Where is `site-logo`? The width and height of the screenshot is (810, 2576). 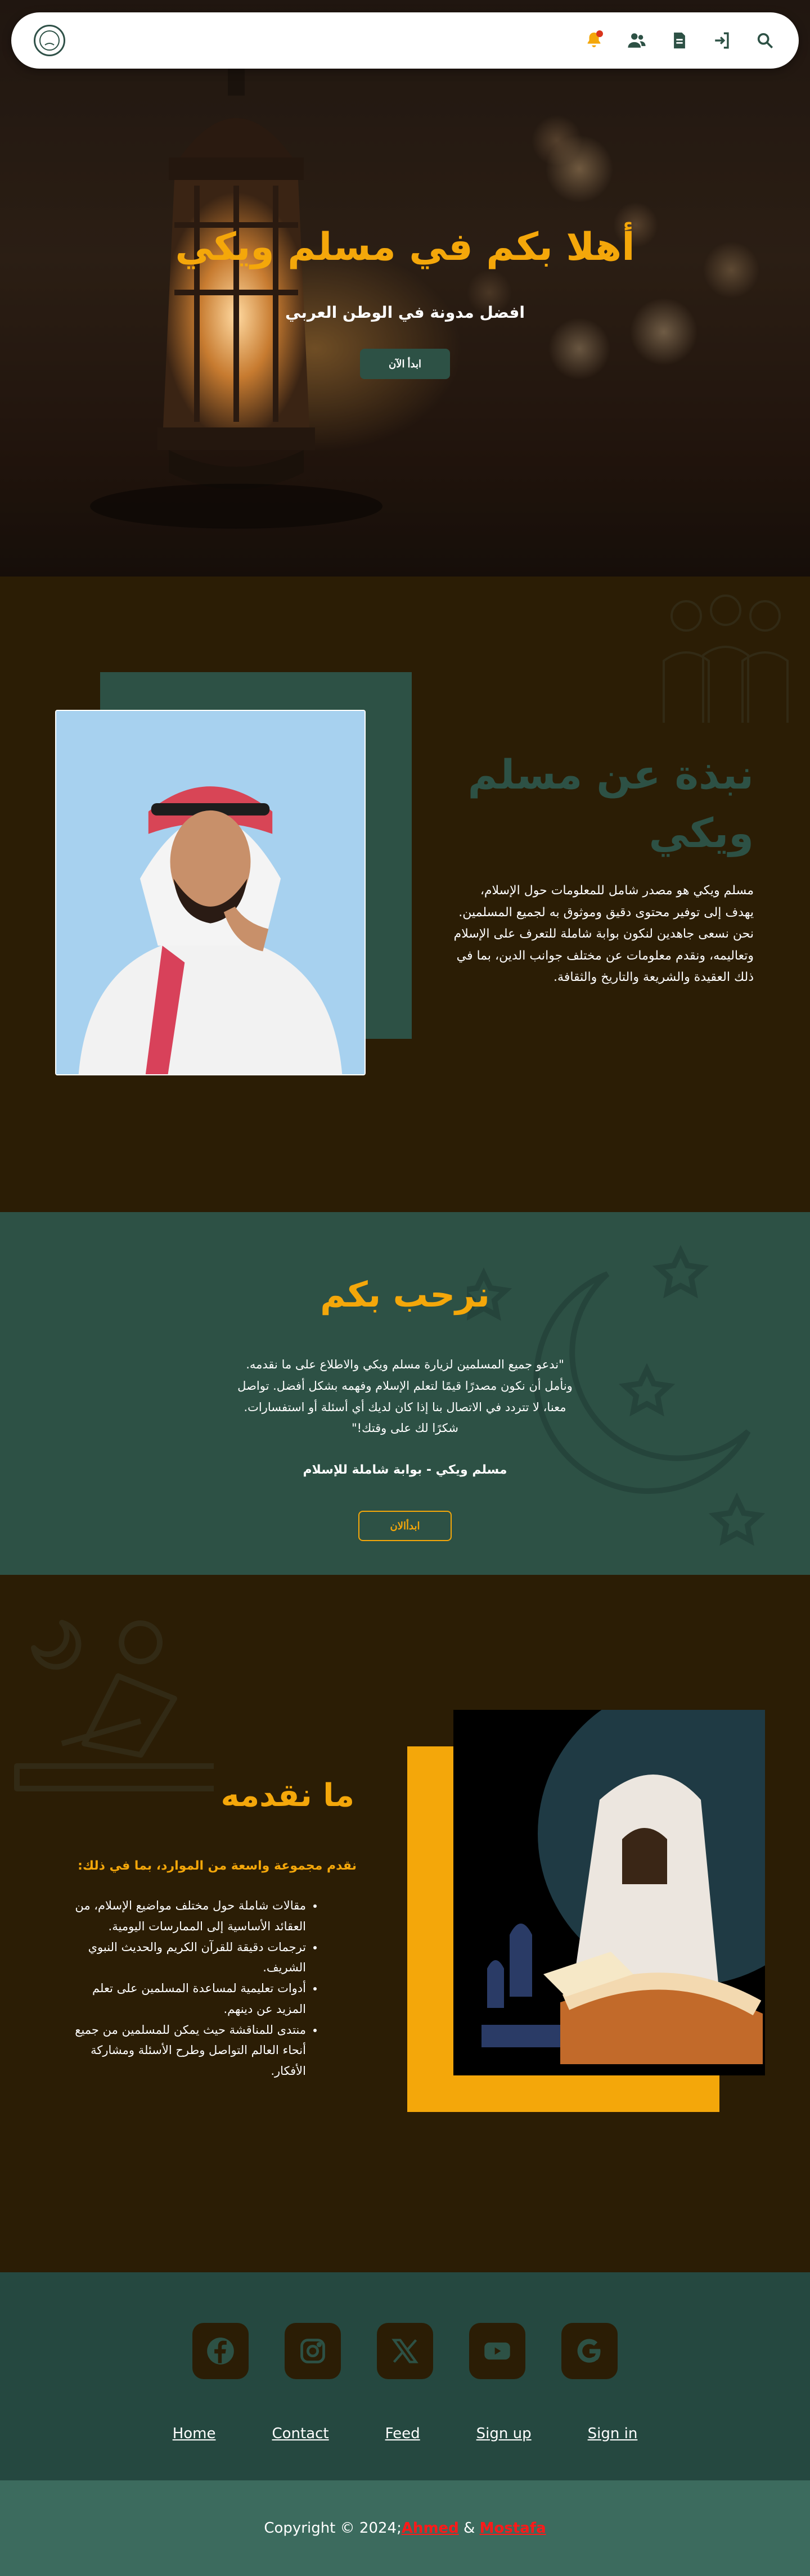
site-logo is located at coordinates (49, 40).